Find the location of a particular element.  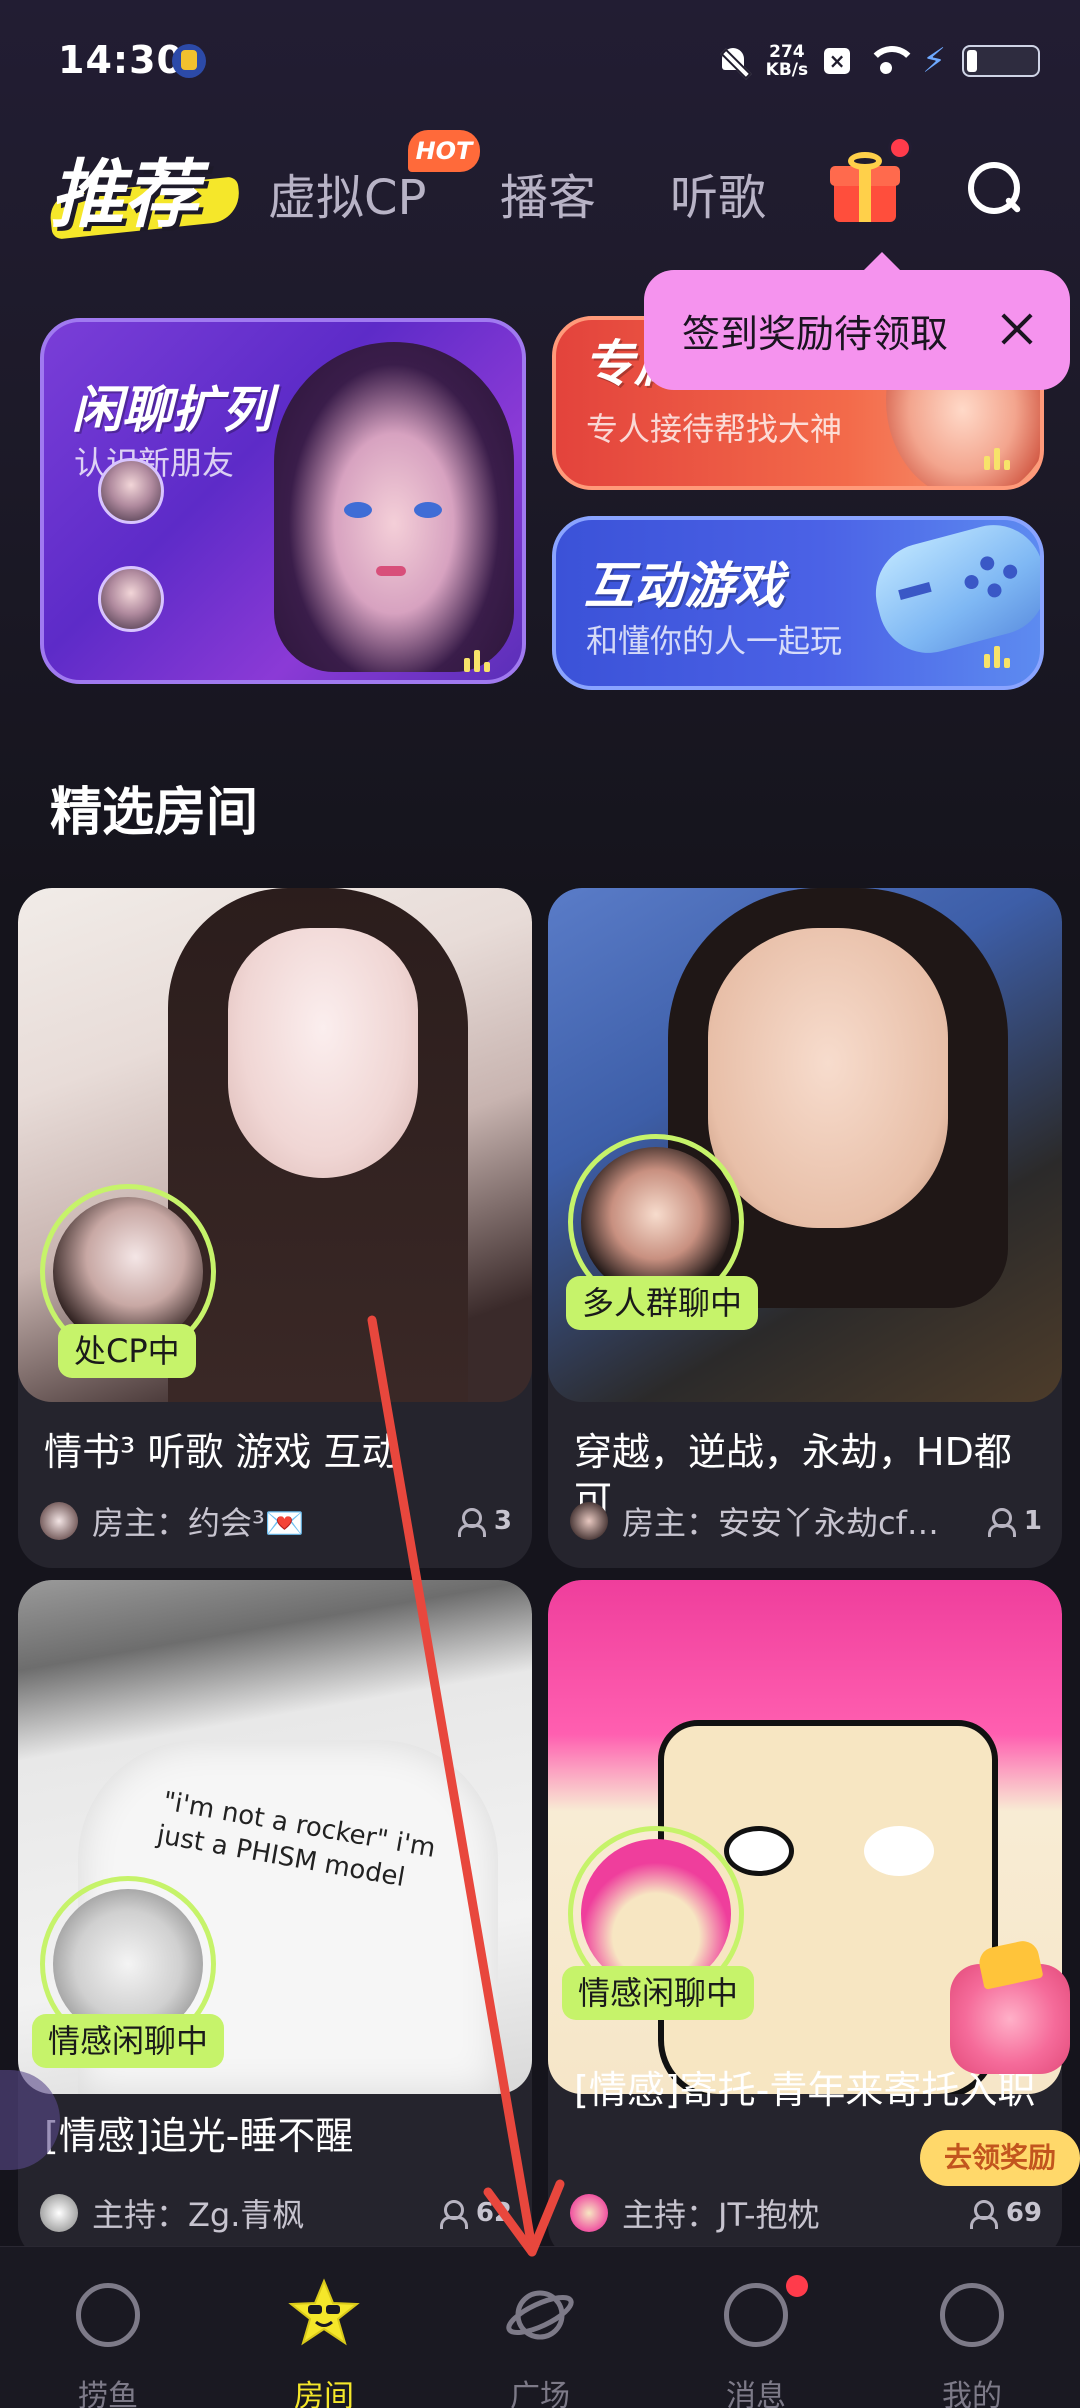

banner-chat-title: 闲聊扩列 is located at coordinates (172, 410).